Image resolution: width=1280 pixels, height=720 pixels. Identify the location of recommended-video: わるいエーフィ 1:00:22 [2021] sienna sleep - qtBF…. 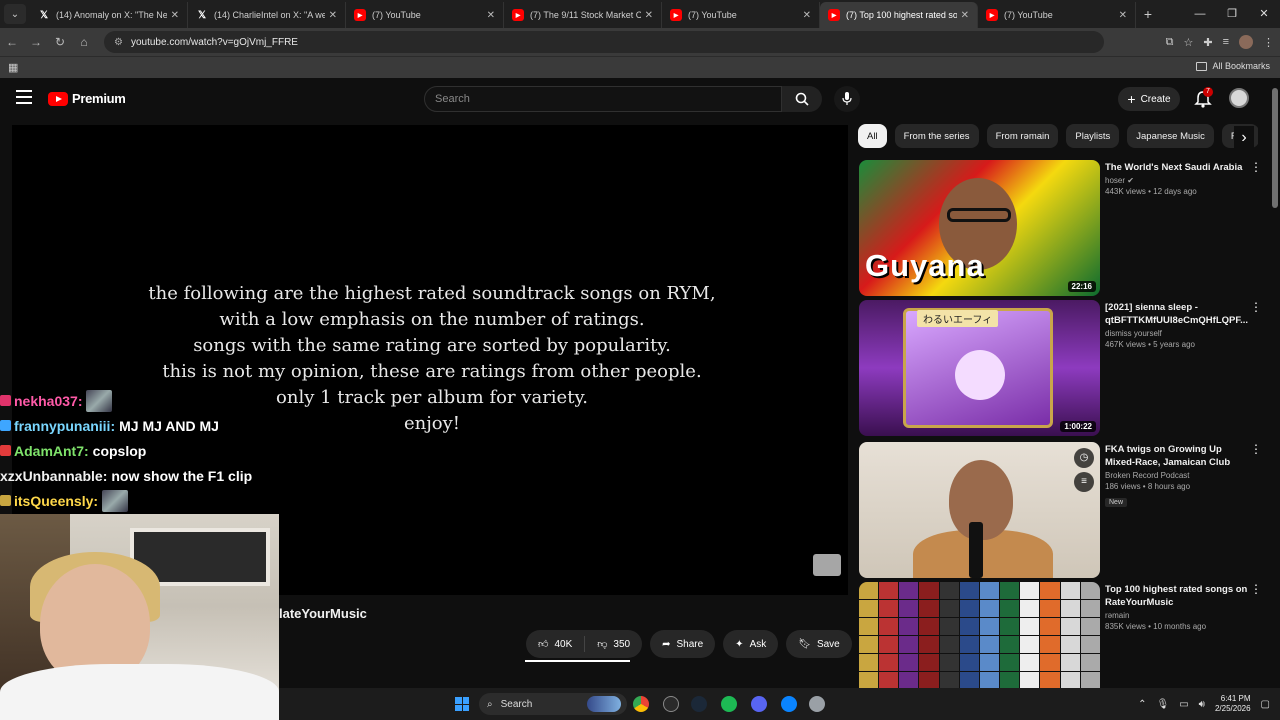
(1063, 369).